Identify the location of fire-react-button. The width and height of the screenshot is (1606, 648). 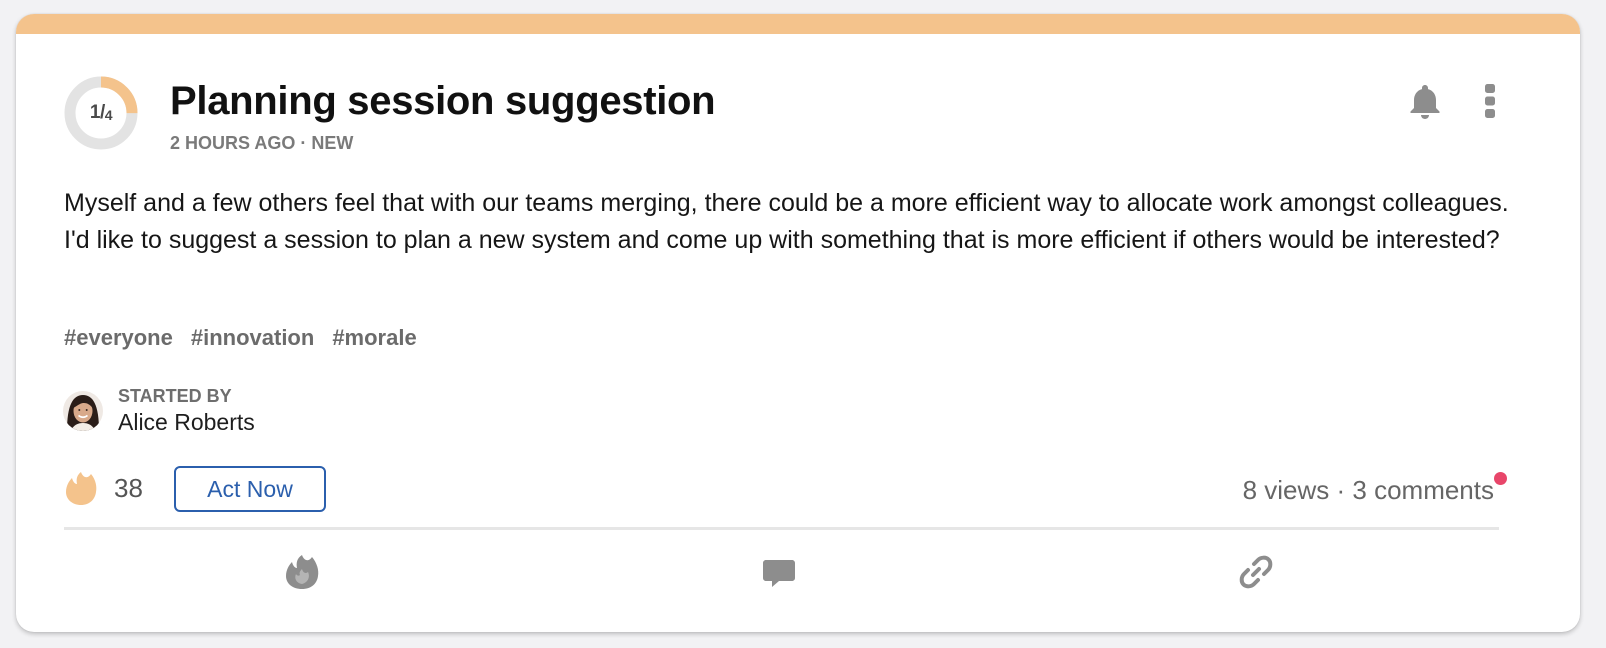
(302, 572).